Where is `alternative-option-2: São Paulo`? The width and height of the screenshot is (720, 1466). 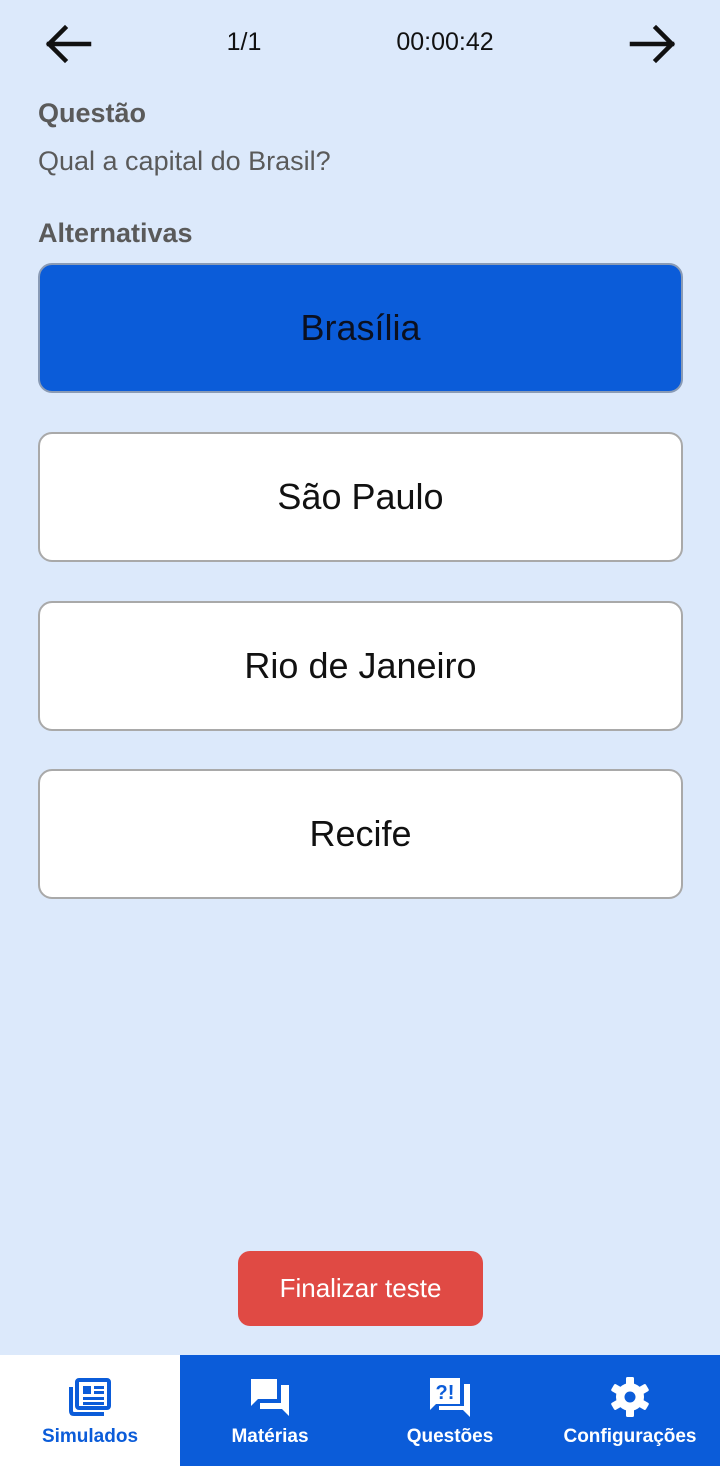 alternative-option-2: São Paulo is located at coordinates (360, 497).